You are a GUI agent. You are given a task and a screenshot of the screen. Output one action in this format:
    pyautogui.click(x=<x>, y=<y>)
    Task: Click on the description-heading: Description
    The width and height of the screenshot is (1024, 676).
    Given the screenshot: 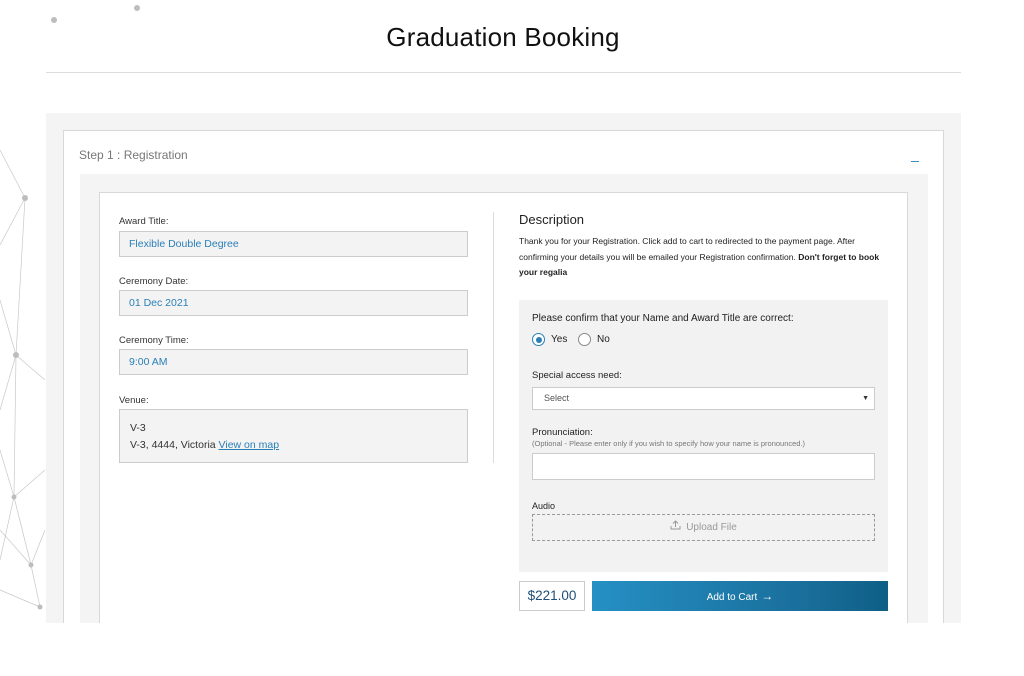 What is the action you would take?
    pyautogui.click(x=552, y=219)
    